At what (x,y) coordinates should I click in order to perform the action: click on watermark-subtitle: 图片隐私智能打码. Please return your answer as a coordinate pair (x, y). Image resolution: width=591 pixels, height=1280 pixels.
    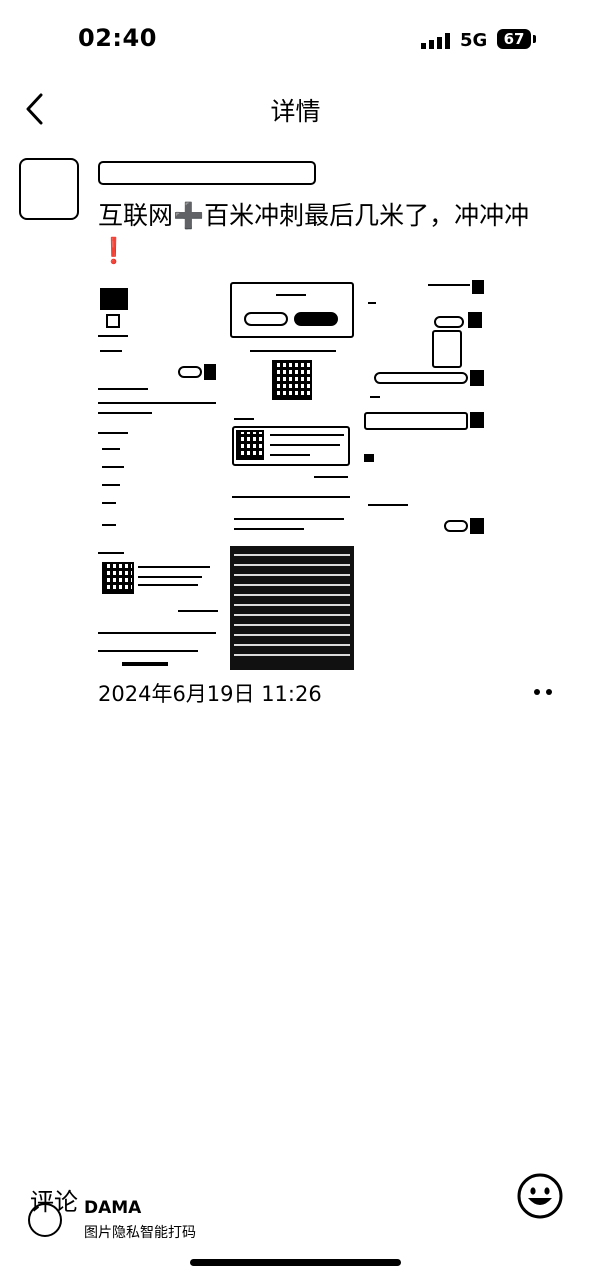
    Looking at the image, I should click on (140, 1233).